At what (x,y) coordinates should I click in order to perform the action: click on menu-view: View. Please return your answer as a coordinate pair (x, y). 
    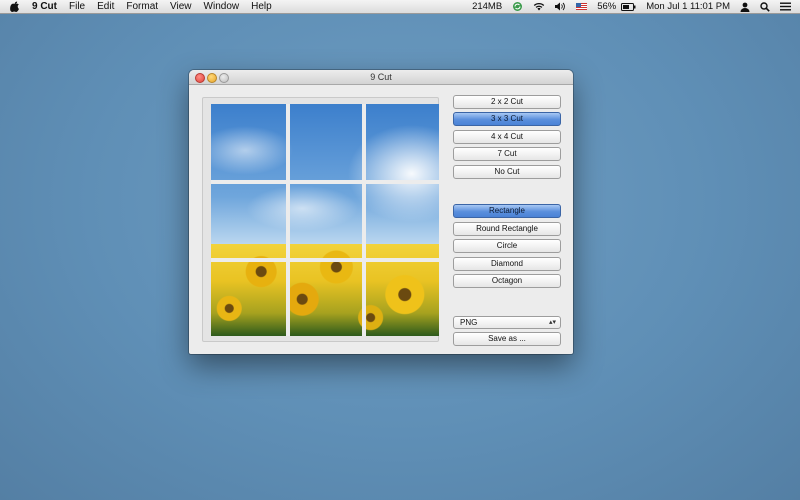
    Looking at the image, I should click on (181, 6).